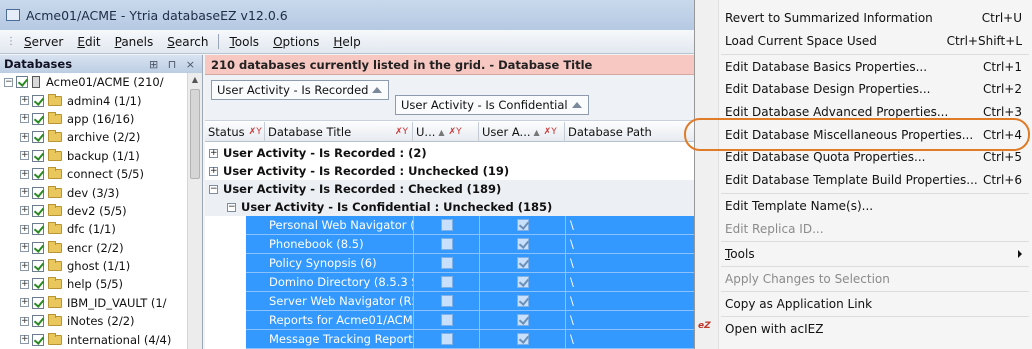 The height and width of the screenshot is (349, 1032). Describe the element at coordinates (101, 303) in the screenshot. I see `tree-item: + IBM_ID_VAULT (1/` at that location.